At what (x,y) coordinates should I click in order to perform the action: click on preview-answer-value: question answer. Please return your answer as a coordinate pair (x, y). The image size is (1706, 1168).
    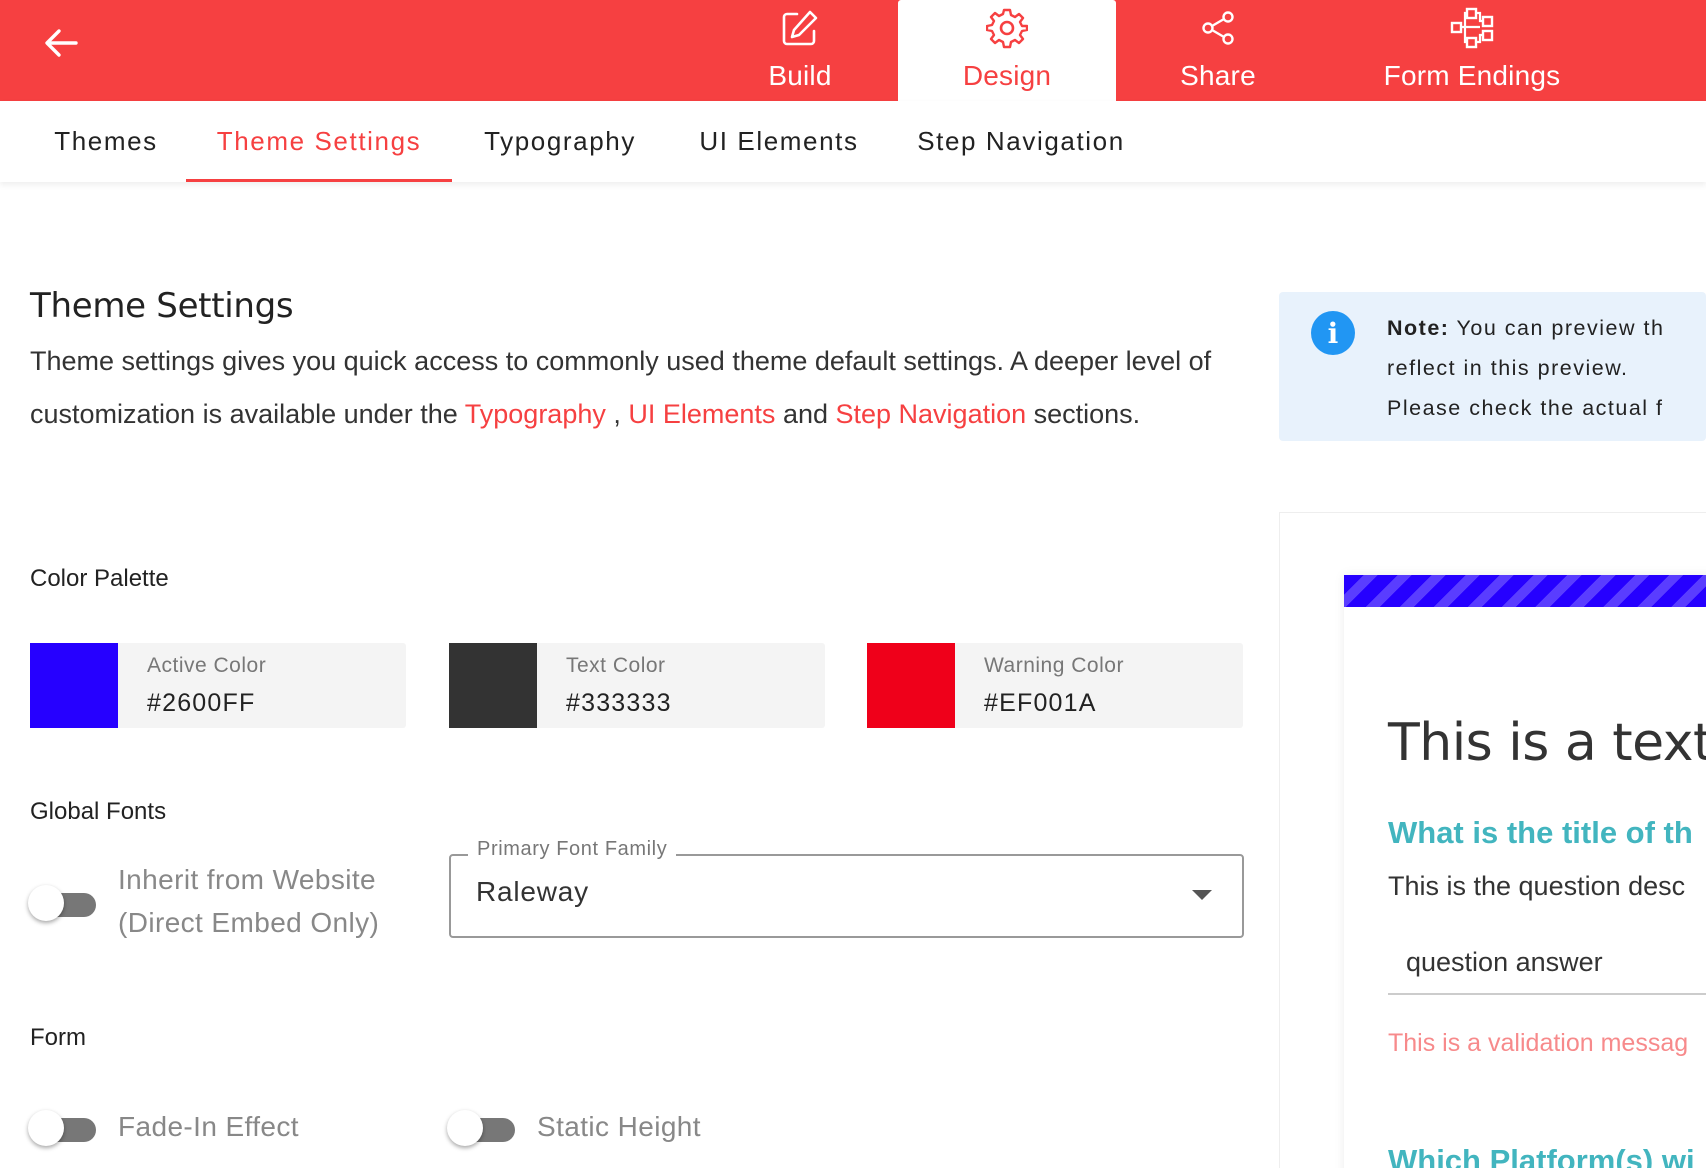
    Looking at the image, I should click on (1504, 962).